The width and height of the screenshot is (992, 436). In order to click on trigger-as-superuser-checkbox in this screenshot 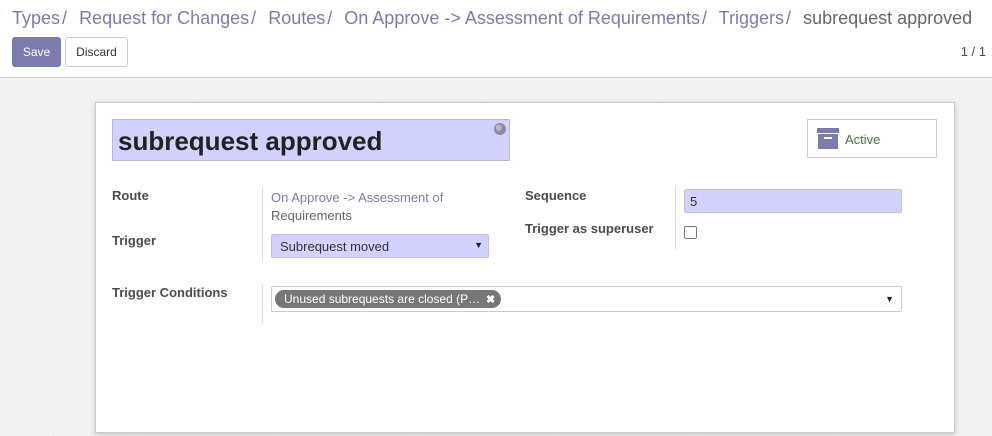, I will do `click(690, 232)`.